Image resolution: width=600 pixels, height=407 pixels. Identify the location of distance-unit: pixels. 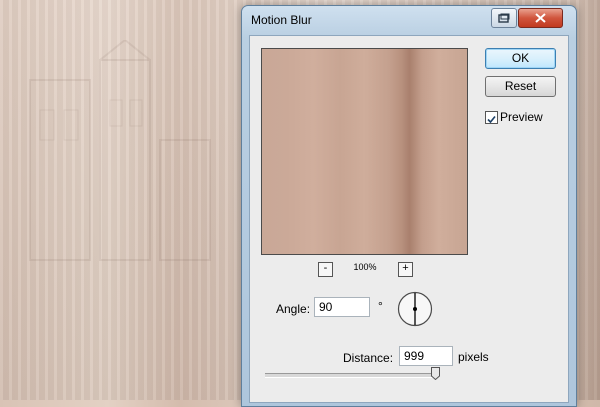
(473, 357).